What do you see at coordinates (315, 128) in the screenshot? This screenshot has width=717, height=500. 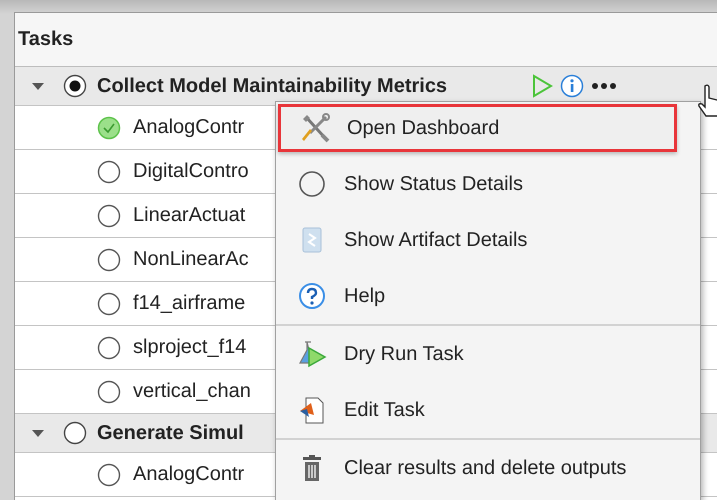 I see `tools-icon` at bounding box center [315, 128].